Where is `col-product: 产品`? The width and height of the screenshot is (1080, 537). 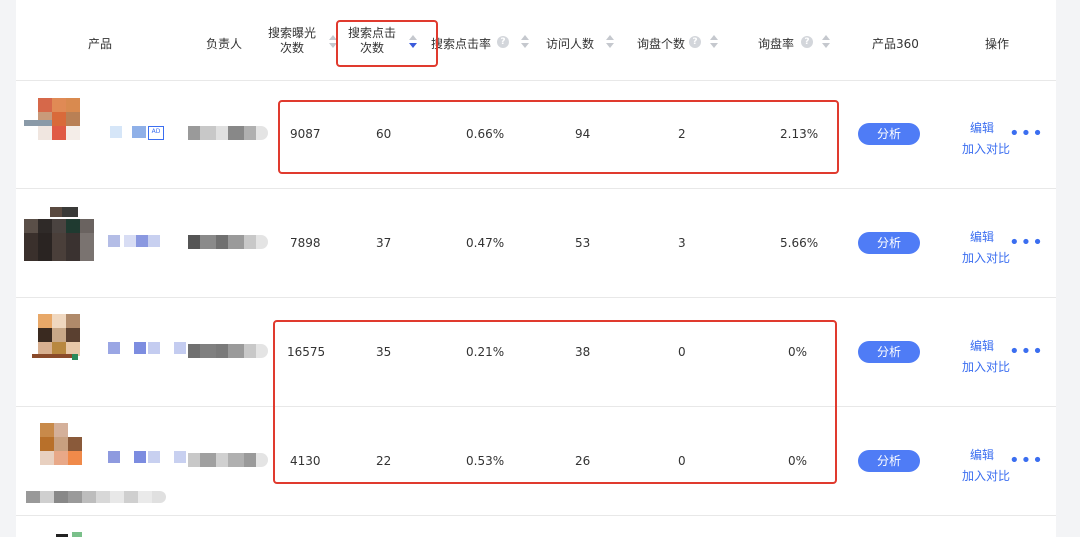 col-product: 产品 is located at coordinates (100, 44).